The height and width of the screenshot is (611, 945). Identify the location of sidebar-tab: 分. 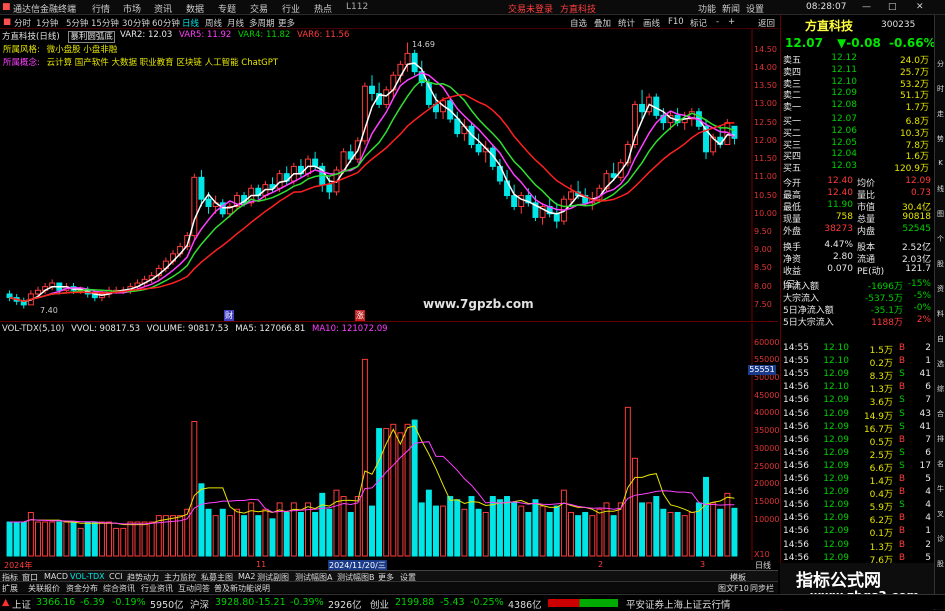
(940, 64).